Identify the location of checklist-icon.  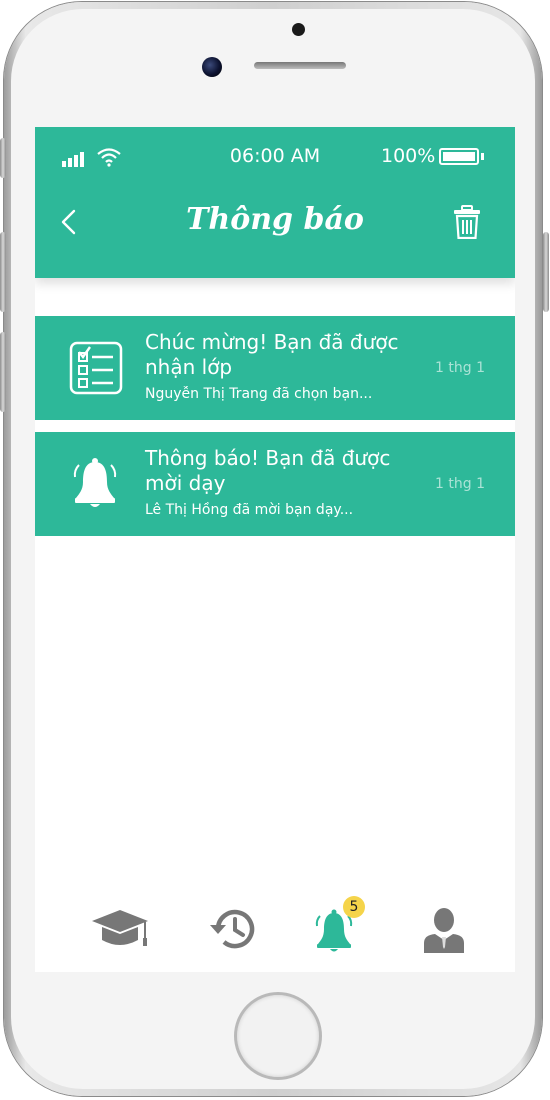
(96, 368).